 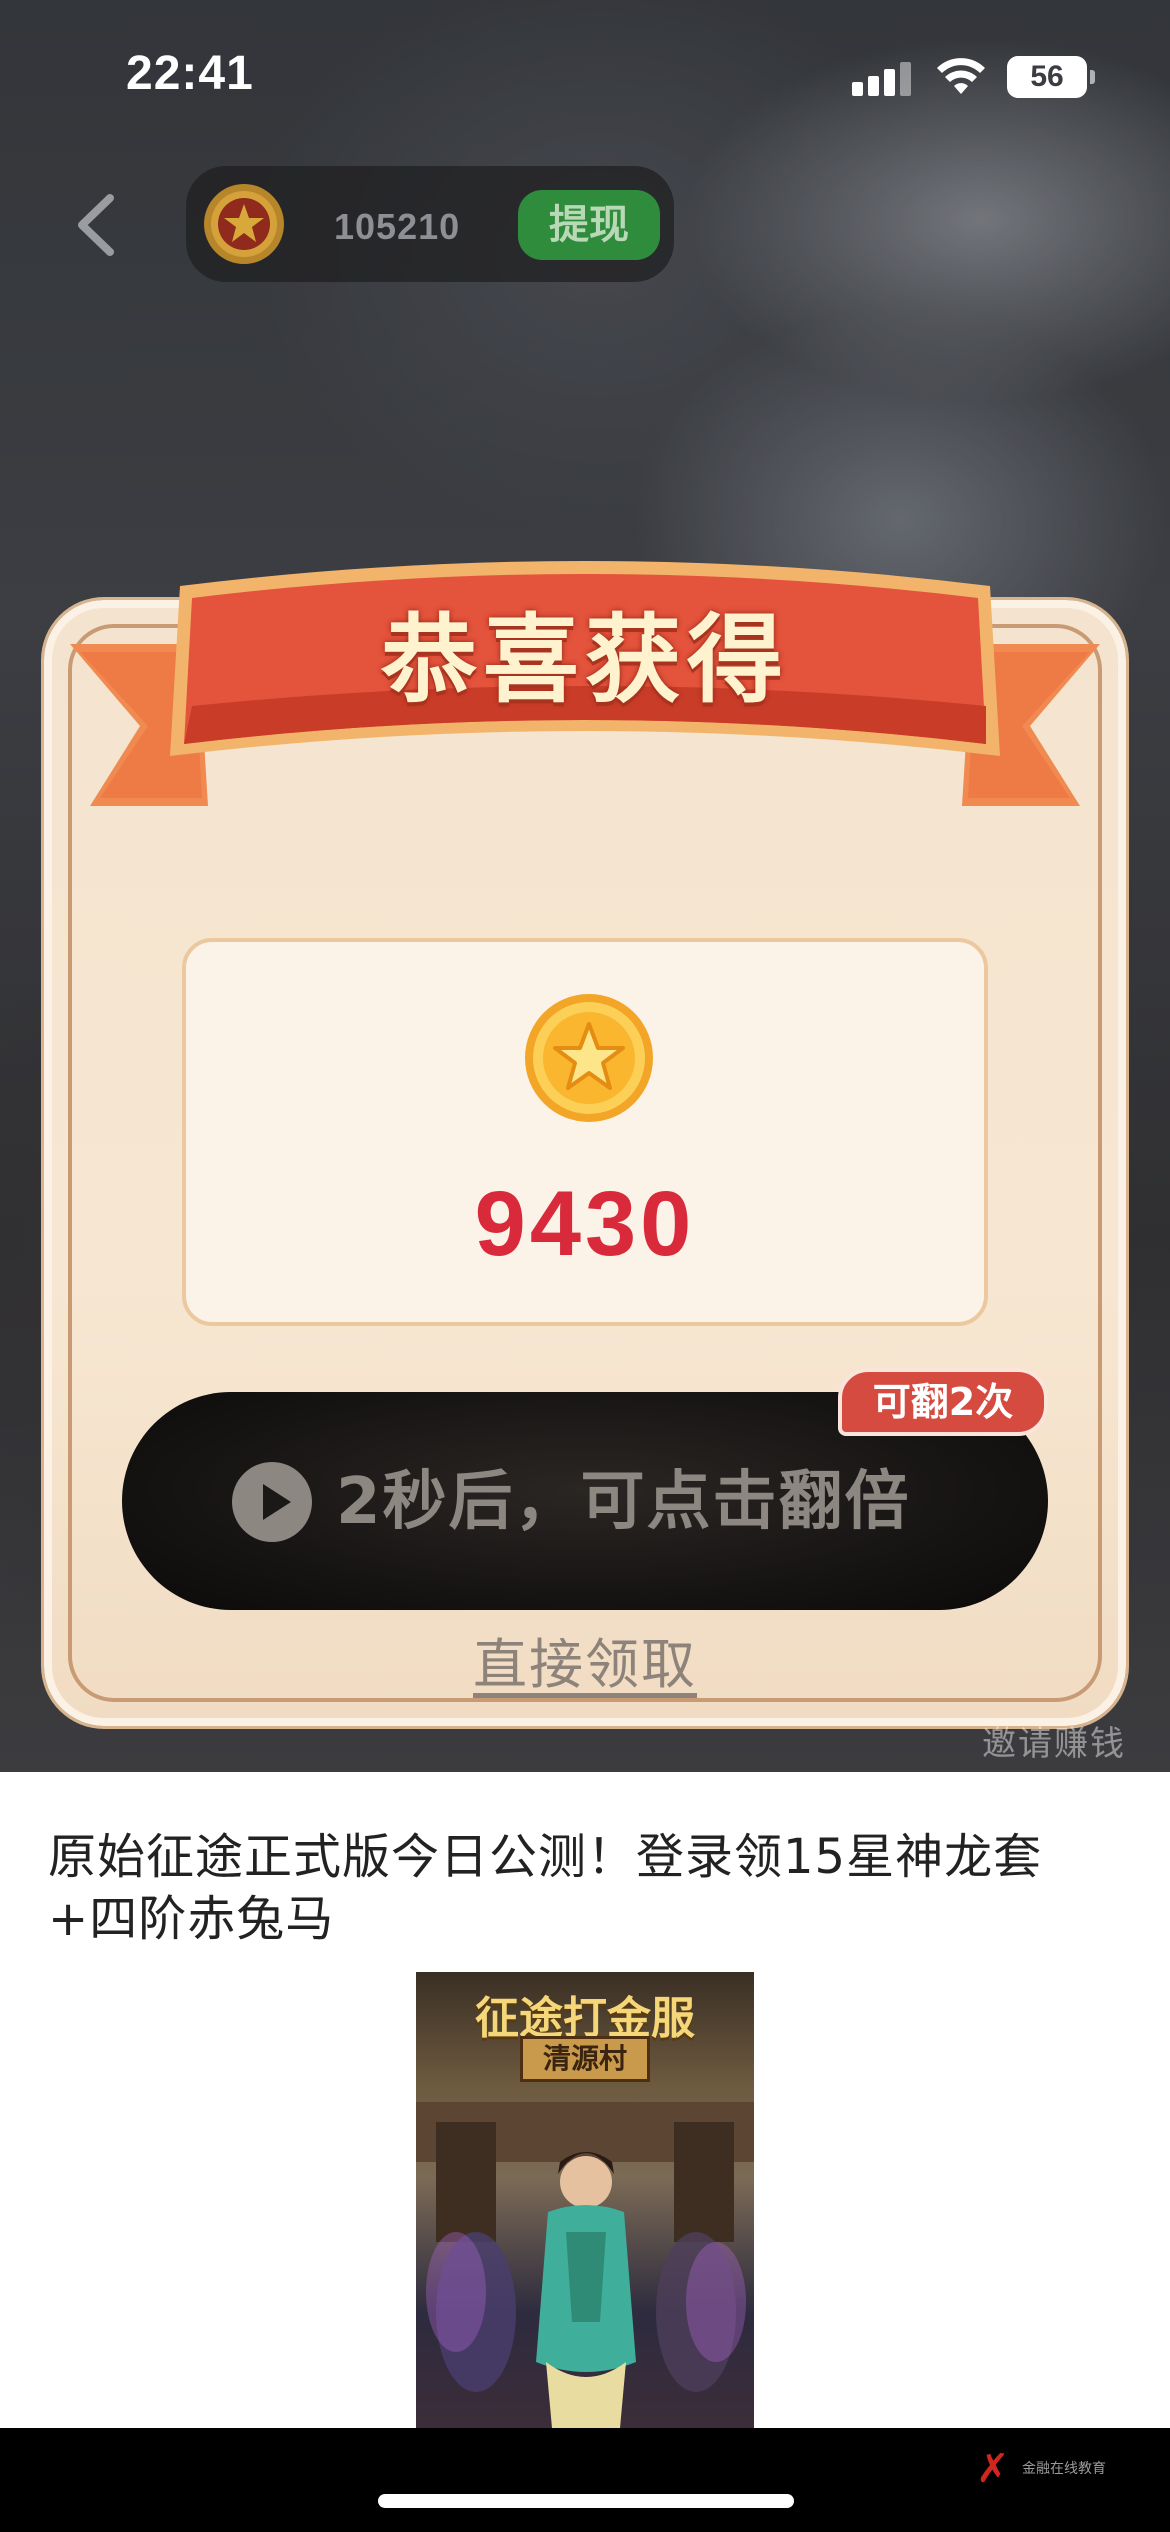 I want to click on ad-character-art, so click(x=585, y=2265).